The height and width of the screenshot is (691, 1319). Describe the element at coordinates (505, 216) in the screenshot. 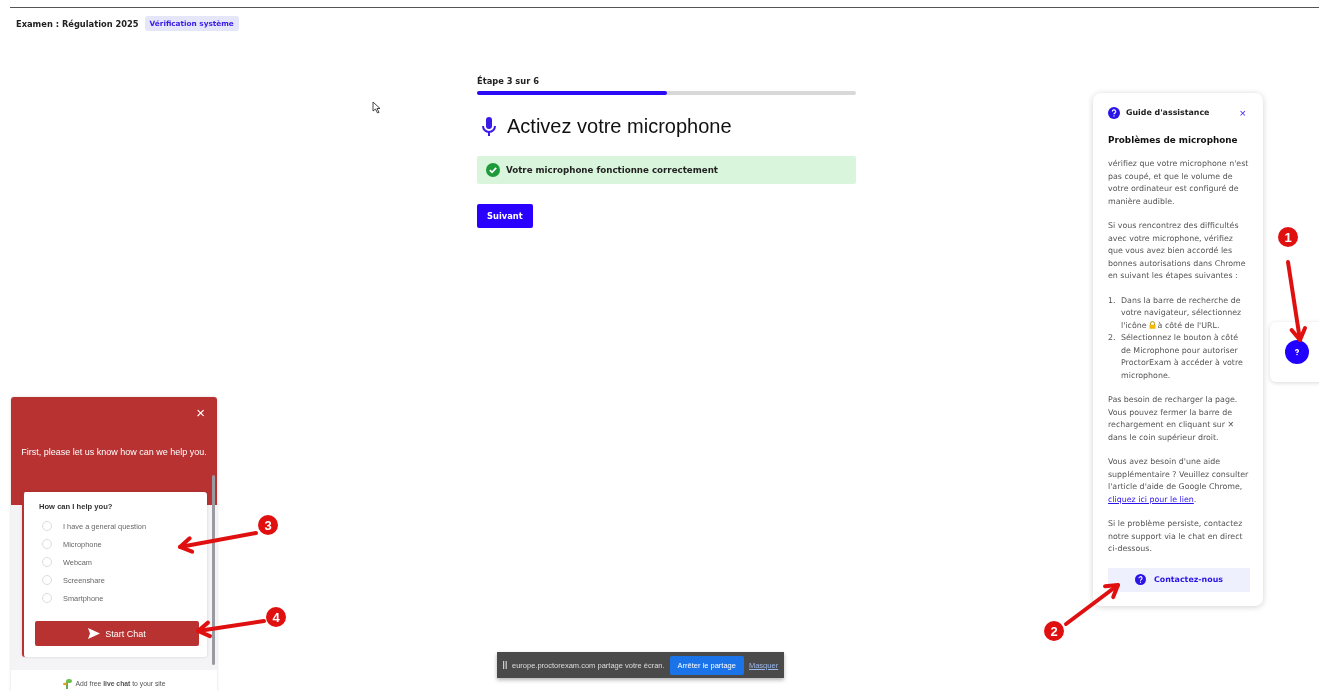

I see `next-button: Suivant` at that location.